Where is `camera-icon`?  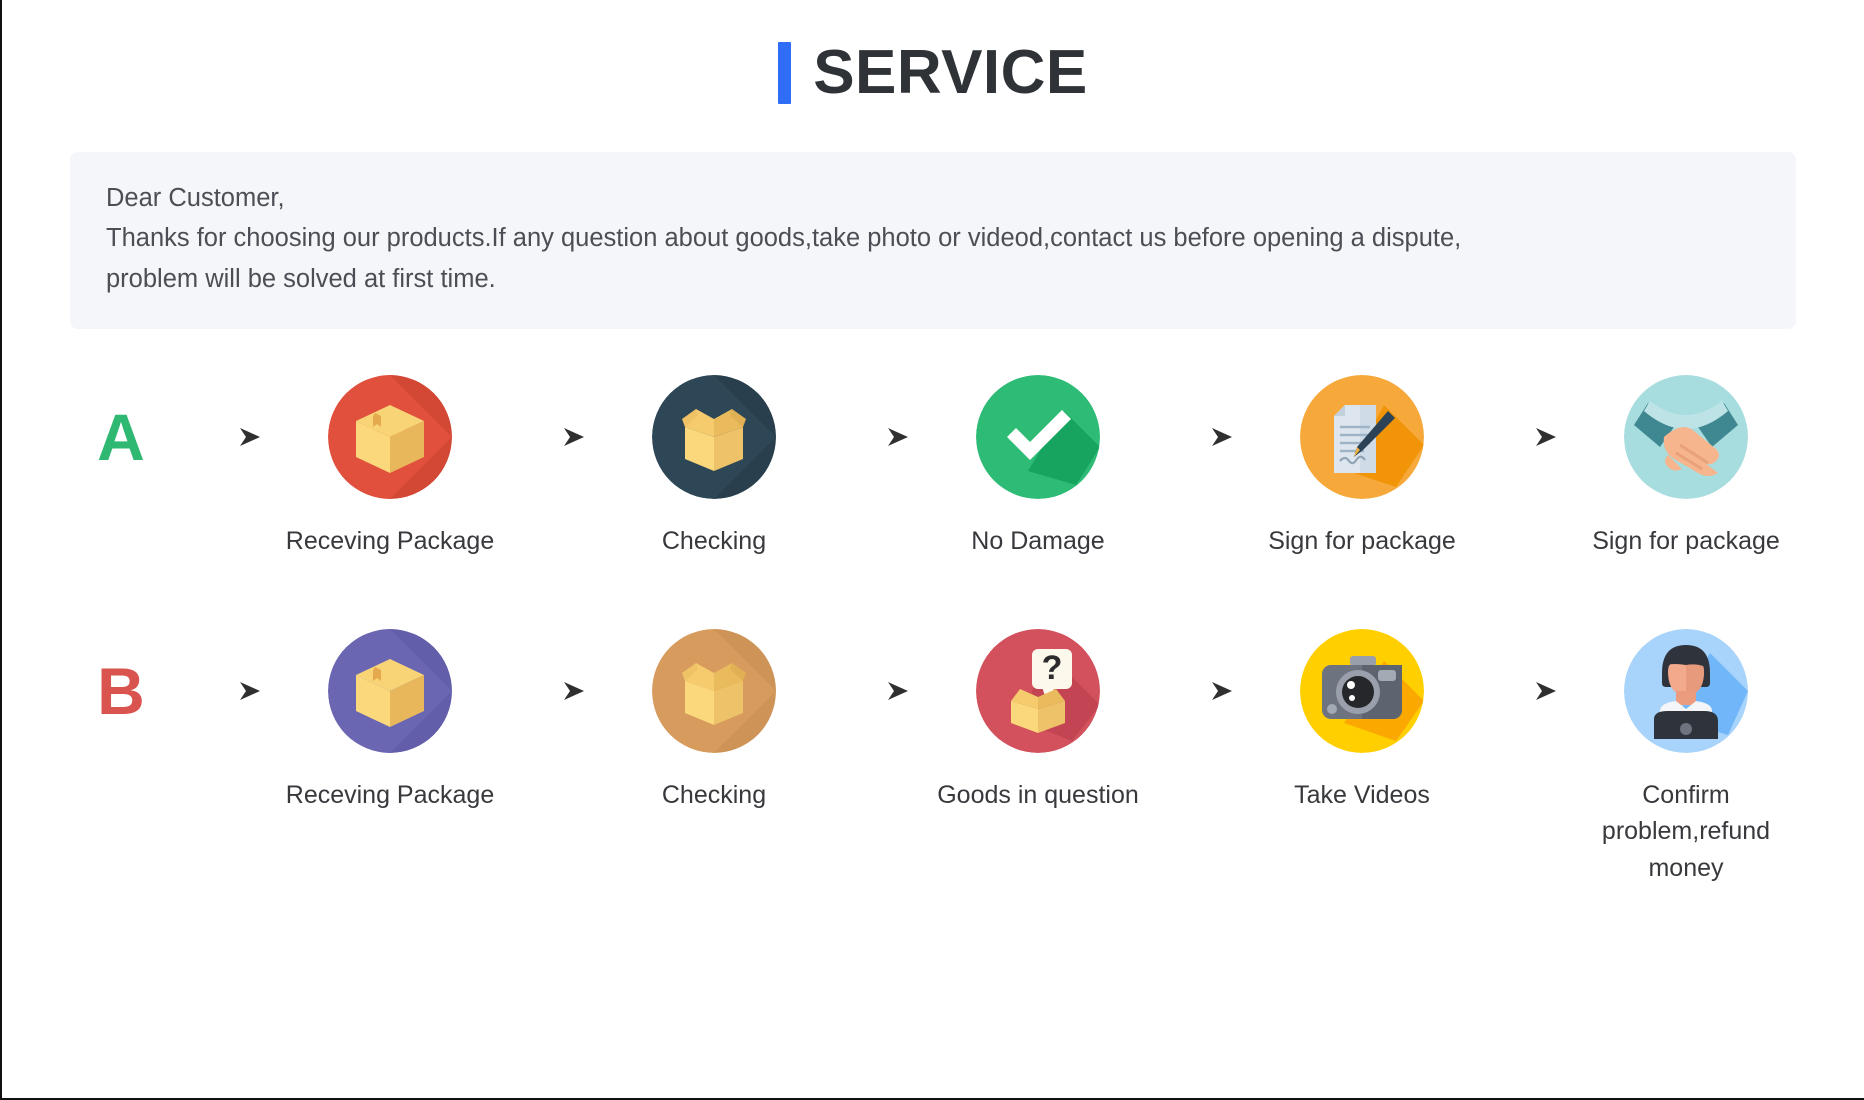
camera-icon is located at coordinates (1362, 691).